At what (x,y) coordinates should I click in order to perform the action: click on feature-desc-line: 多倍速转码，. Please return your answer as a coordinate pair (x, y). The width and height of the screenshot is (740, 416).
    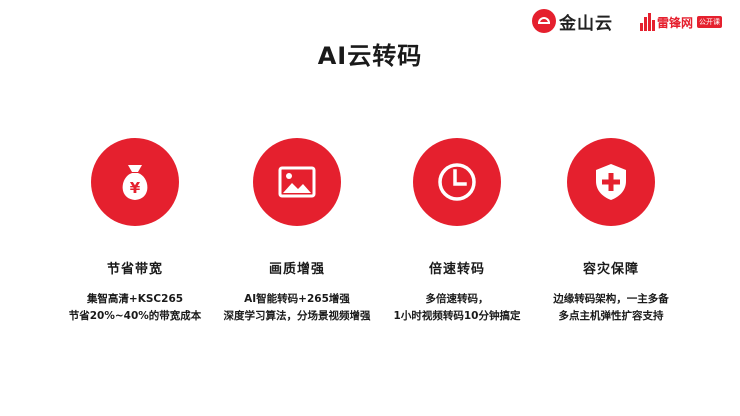
    Looking at the image, I should click on (457, 299).